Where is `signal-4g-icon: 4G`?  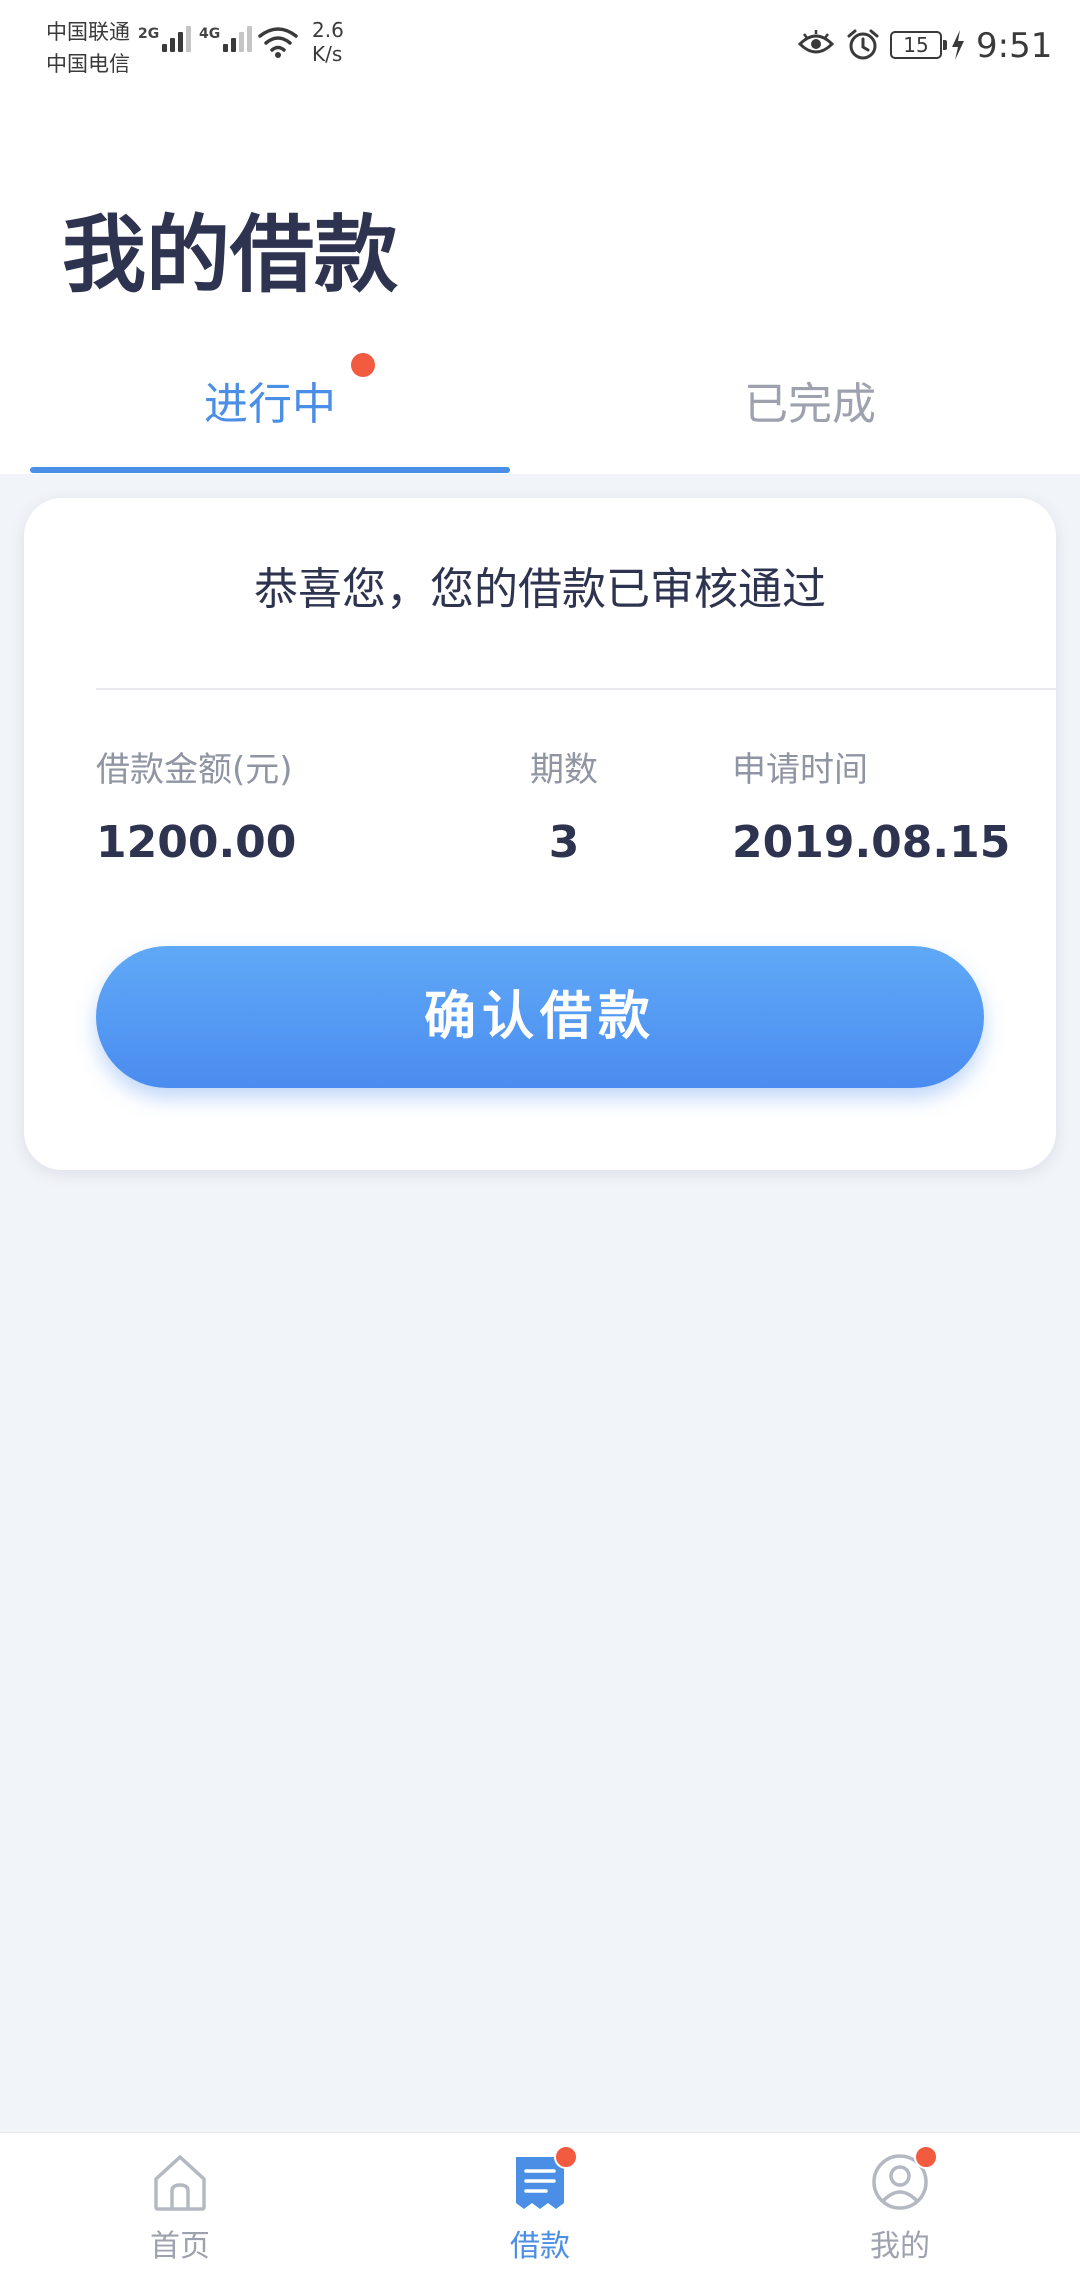
signal-4g-icon: 4G is located at coordinates (227, 39).